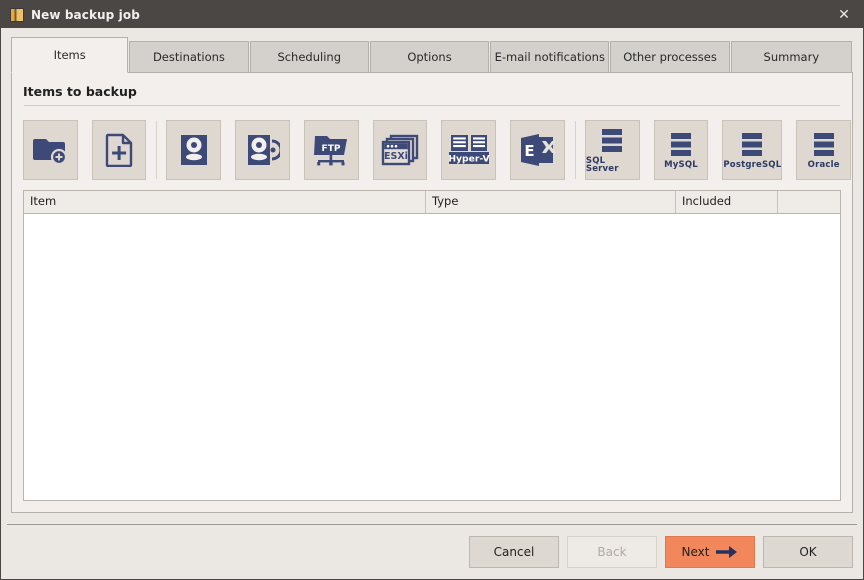 The width and height of the screenshot is (864, 580). Describe the element at coordinates (752, 164) in the screenshot. I see `add-postgresql-label: PostgreSQL` at that location.